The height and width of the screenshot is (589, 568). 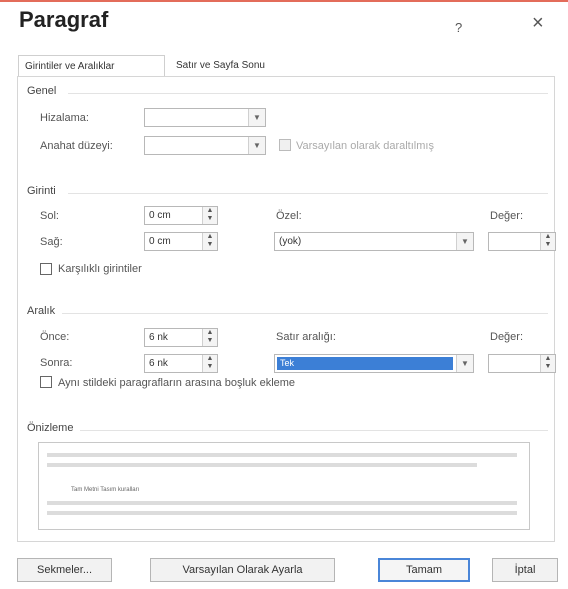 What do you see at coordinates (46, 269) in the screenshot?
I see `mirror-indents-checkbox` at bounding box center [46, 269].